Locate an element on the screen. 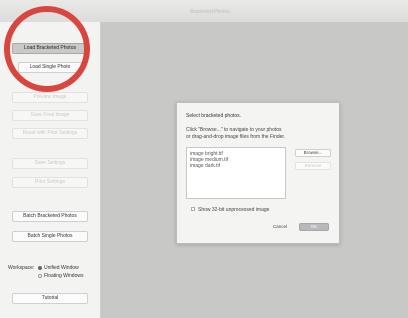  cancel-button: Cancel is located at coordinates (280, 227).